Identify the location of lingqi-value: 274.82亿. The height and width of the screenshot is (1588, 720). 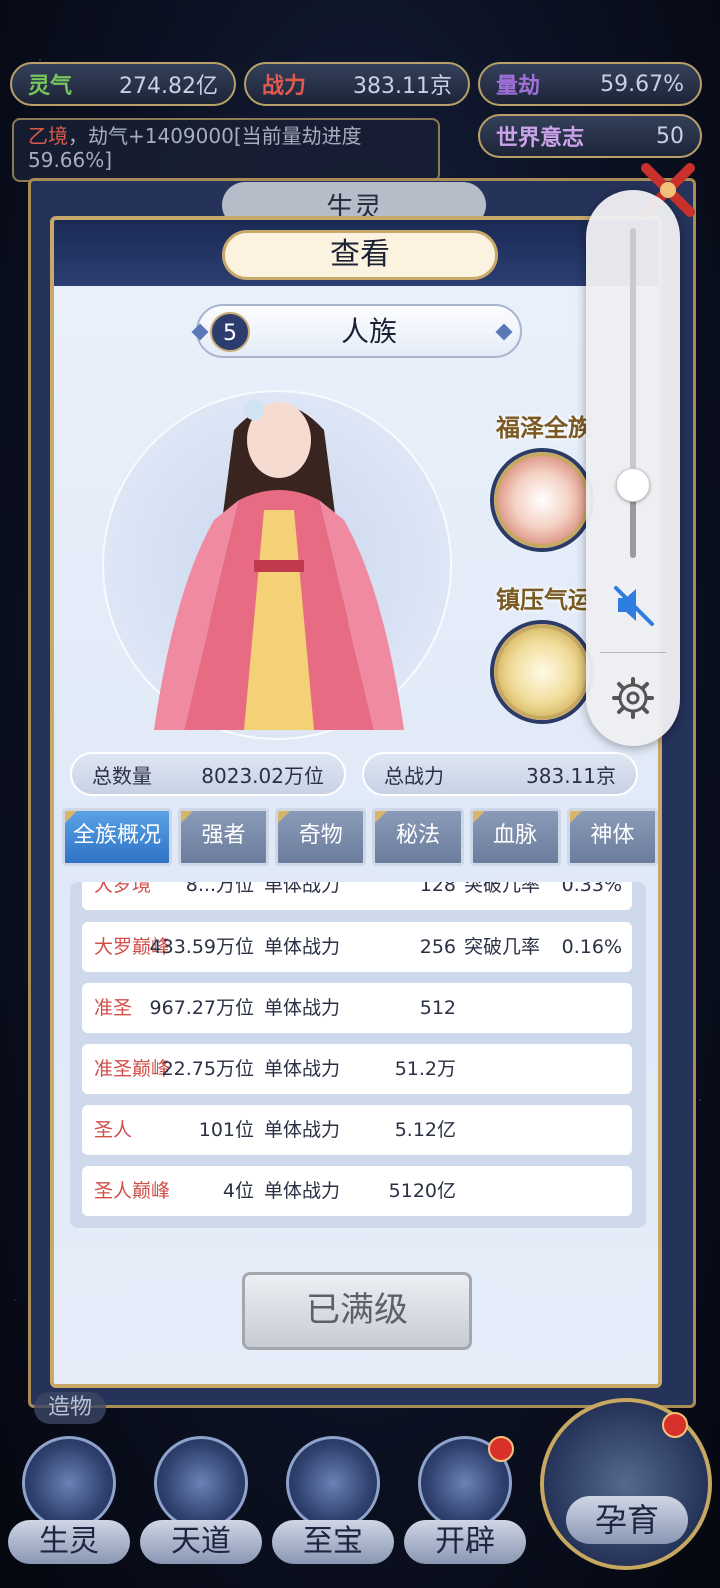
(168, 86).